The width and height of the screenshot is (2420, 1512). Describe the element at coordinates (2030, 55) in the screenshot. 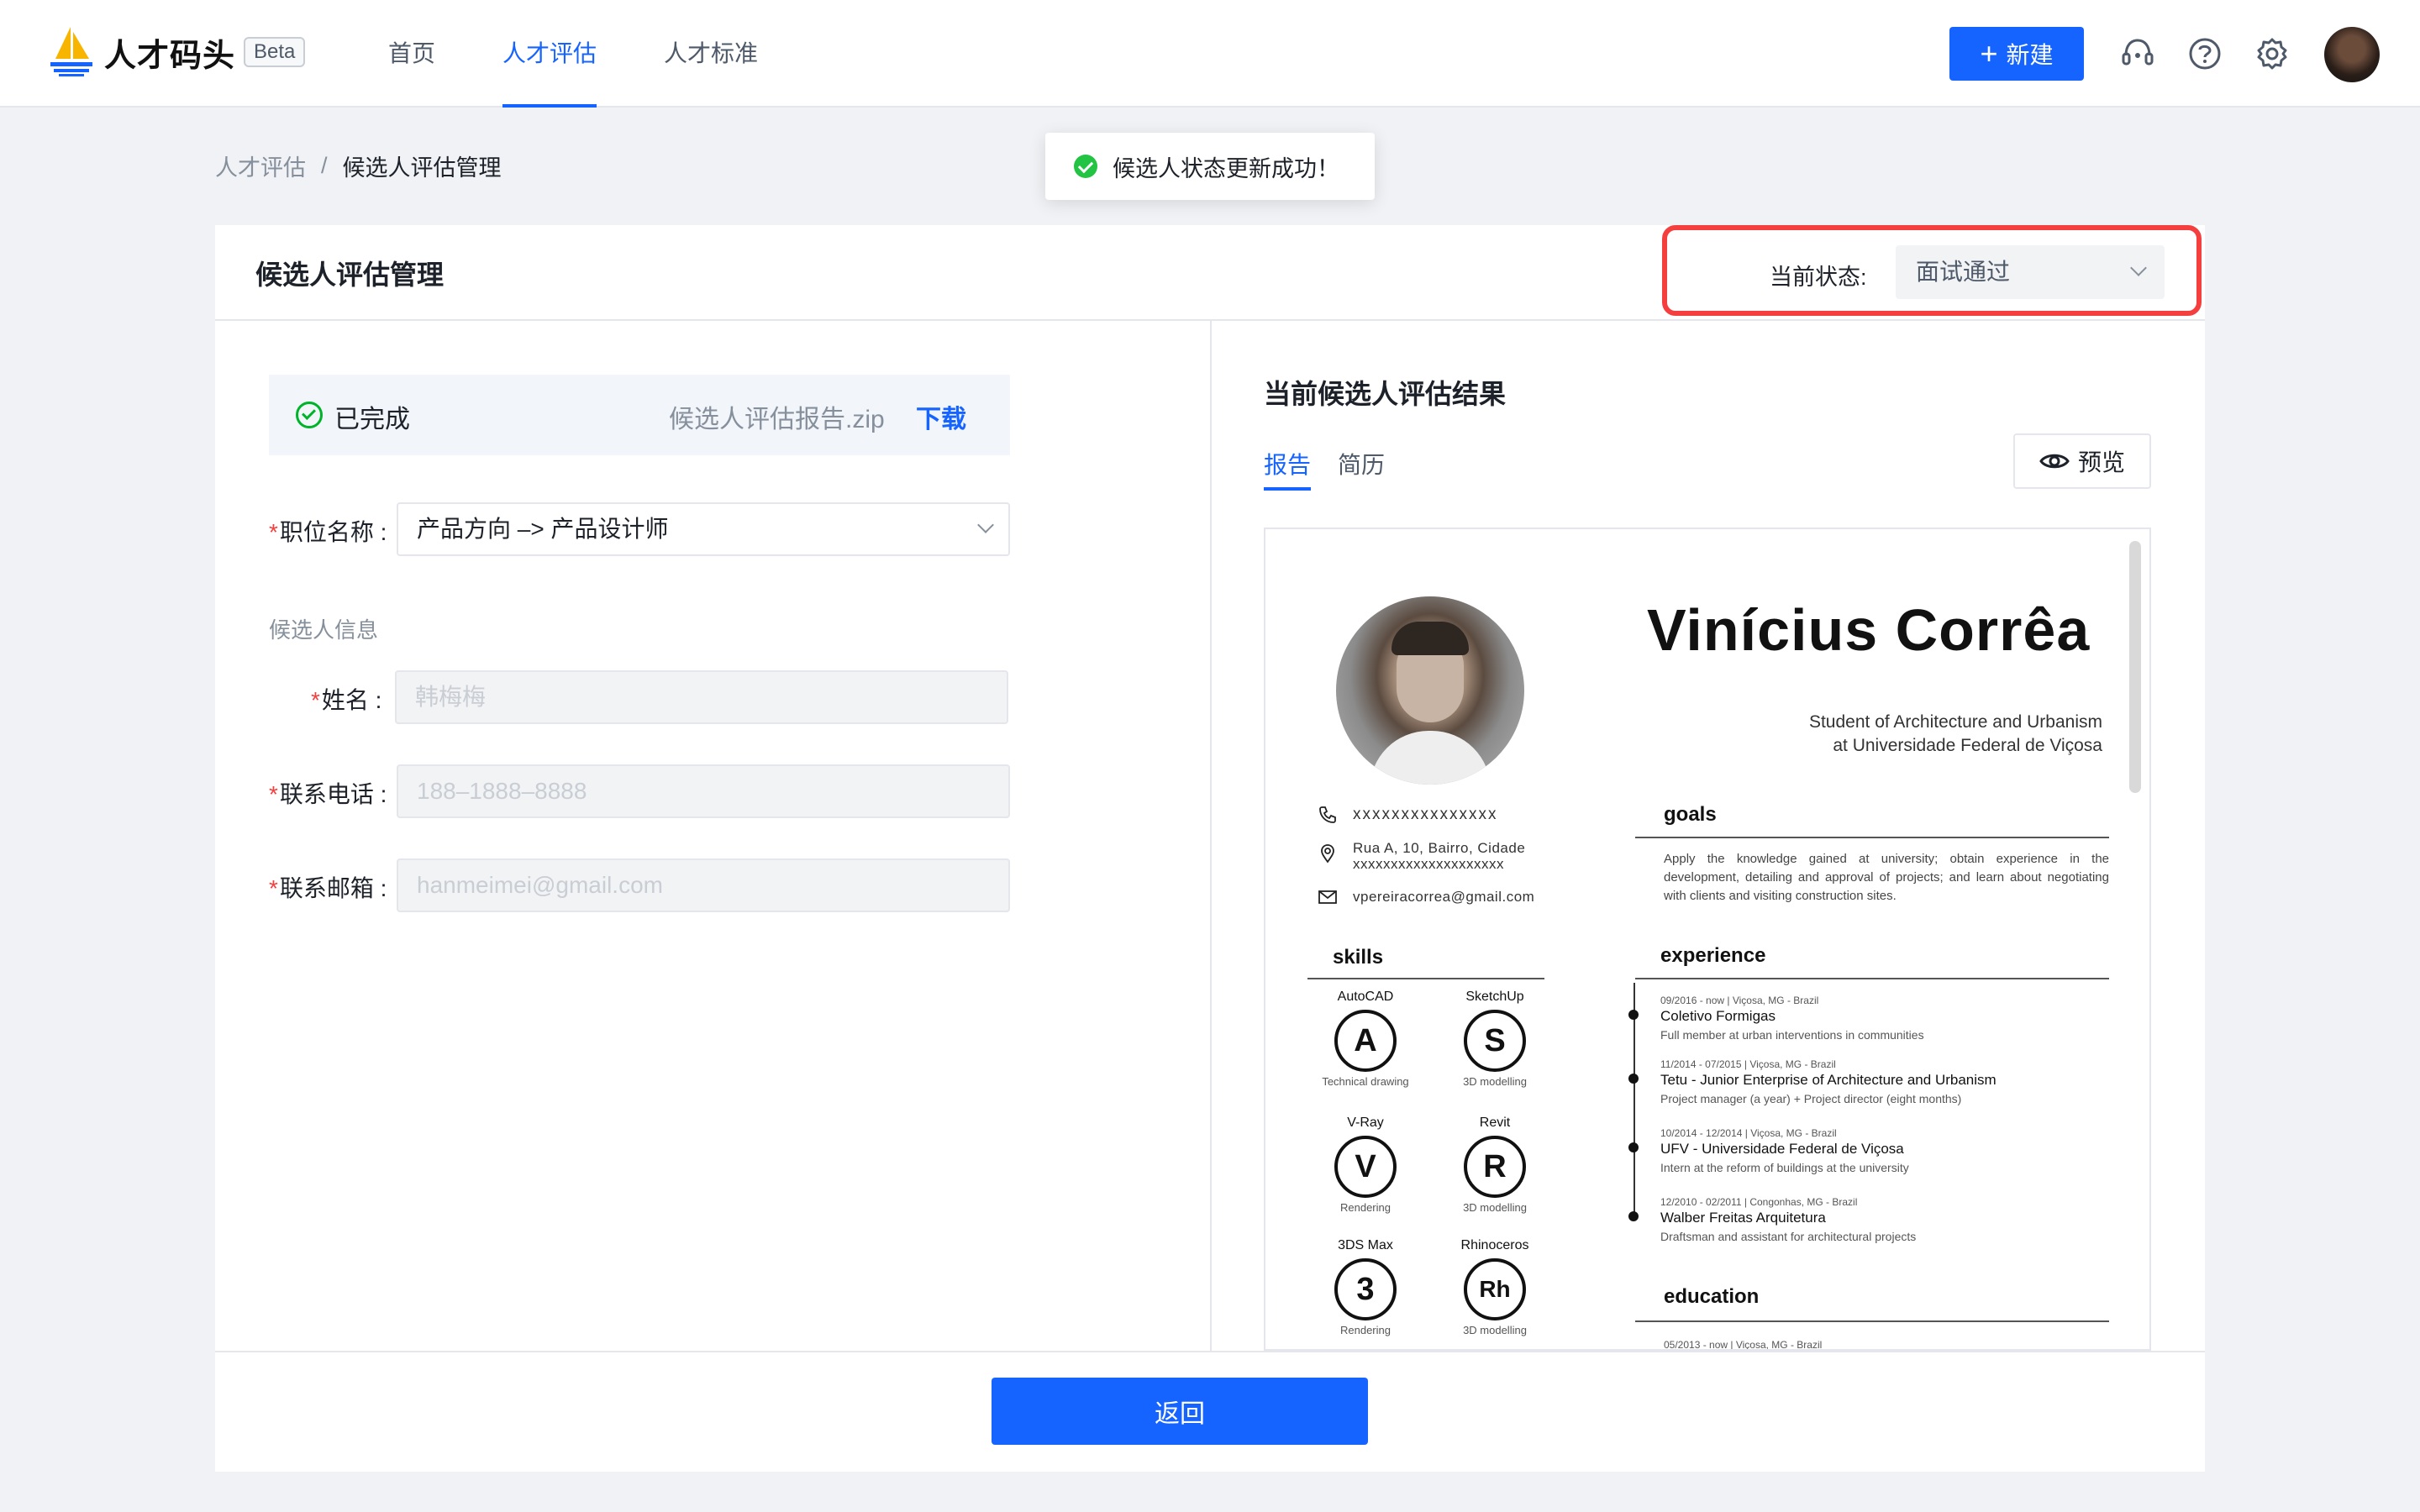

I see `new-button-label: 新建` at that location.